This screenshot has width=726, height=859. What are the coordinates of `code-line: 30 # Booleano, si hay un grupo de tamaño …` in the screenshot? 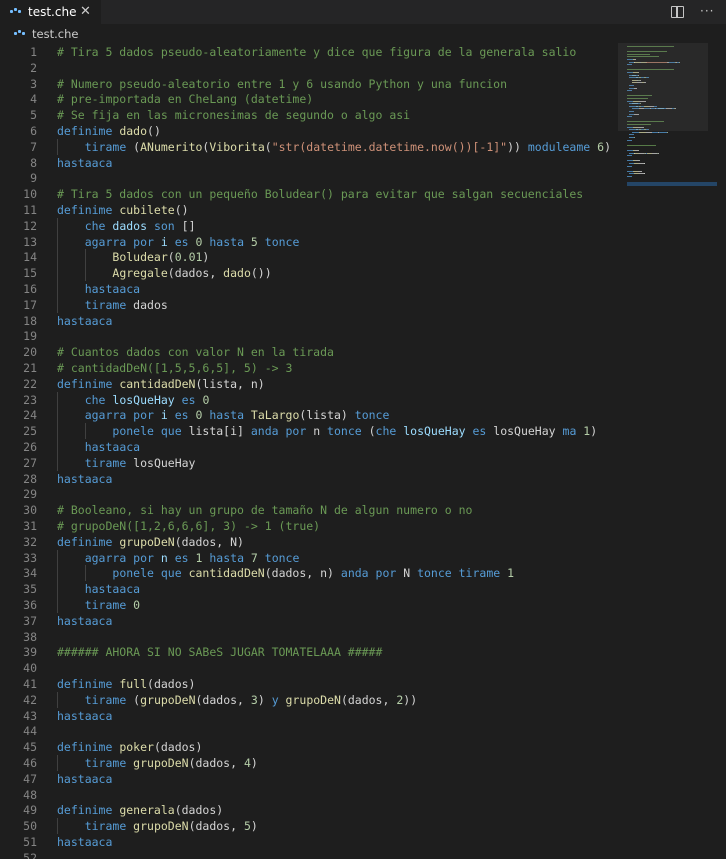 It's located at (309, 510).